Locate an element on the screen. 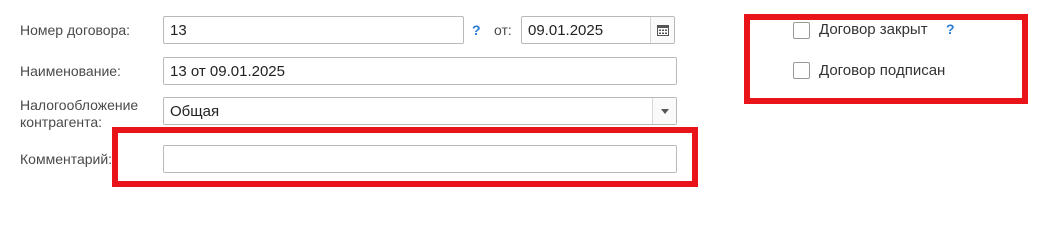 This screenshot has height=240, width=1050. date-value: 09.01.2025 is located at coordinates (566, 30).